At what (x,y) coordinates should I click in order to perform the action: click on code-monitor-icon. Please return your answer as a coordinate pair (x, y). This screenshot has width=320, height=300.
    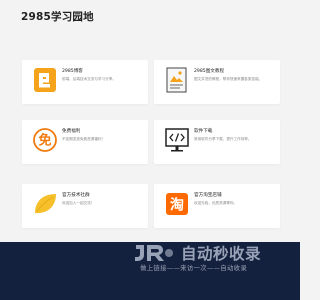
    Looking at the image, I should click on (177, 140).